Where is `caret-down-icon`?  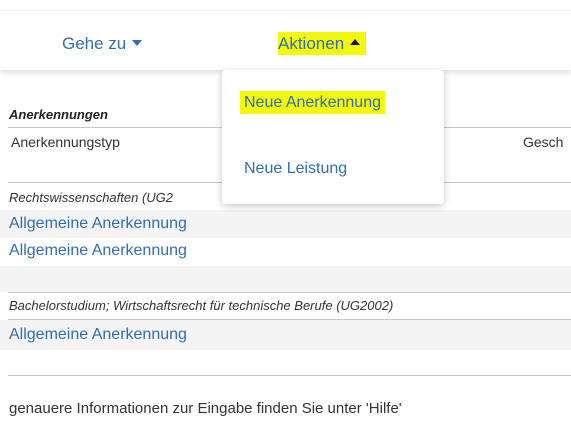 caret-down-icon is located at coordinates (137, 42).